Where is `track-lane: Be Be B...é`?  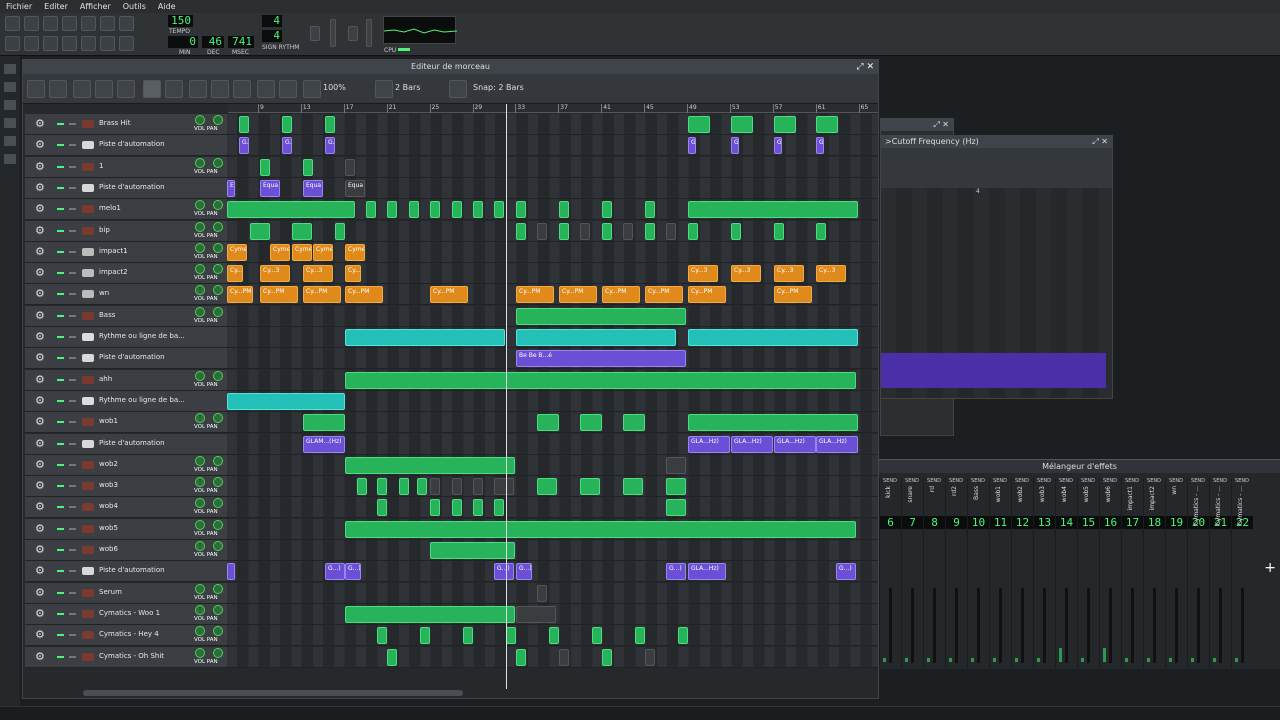
track-lane: Be Be B...é is located at coordinates (552, 358).